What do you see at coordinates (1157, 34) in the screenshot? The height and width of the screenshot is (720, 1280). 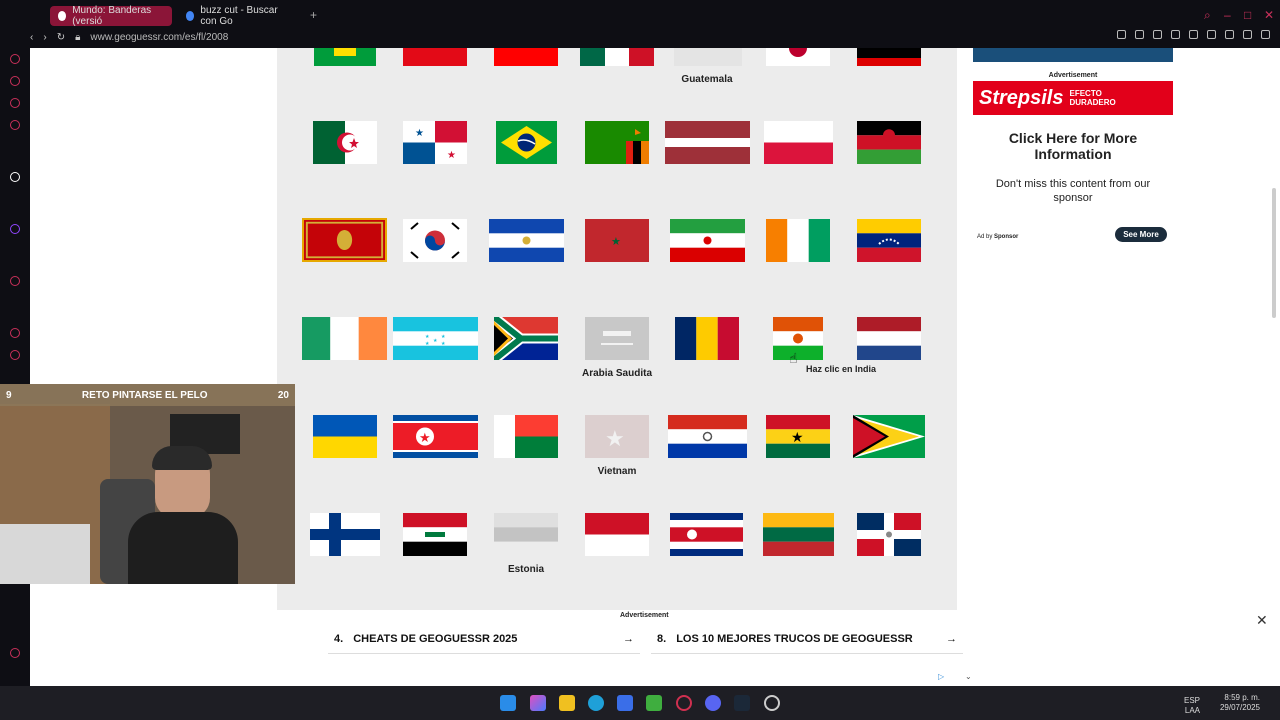 I see `extension-icon` at bounding box center [1157, 34].